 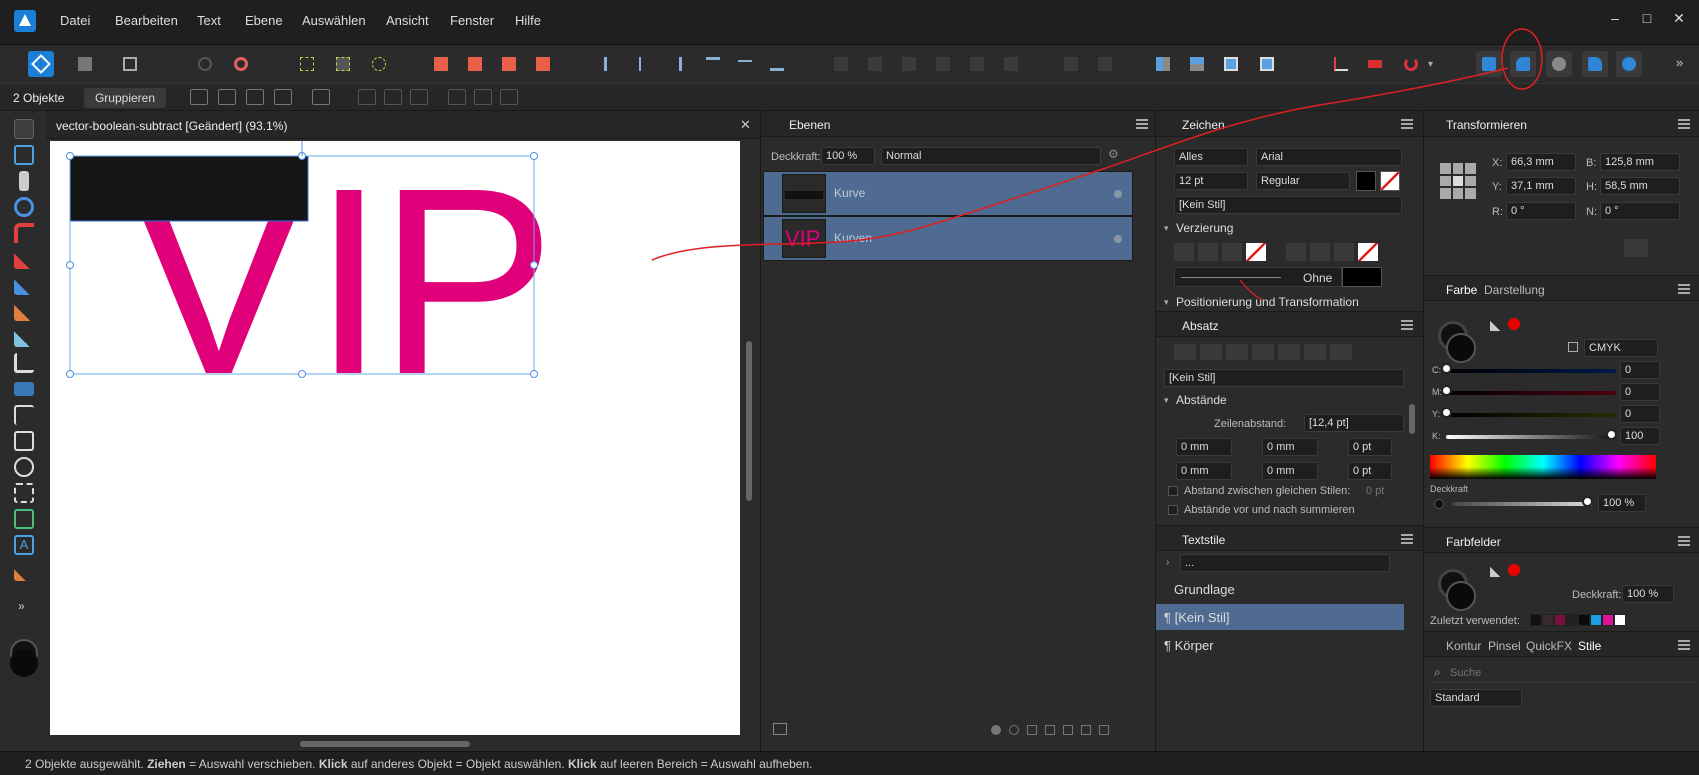 What do you see at coordinates (1251, 290) in the screenshot?
I see `annotation-stroke` at bounding box center [1251, 290].